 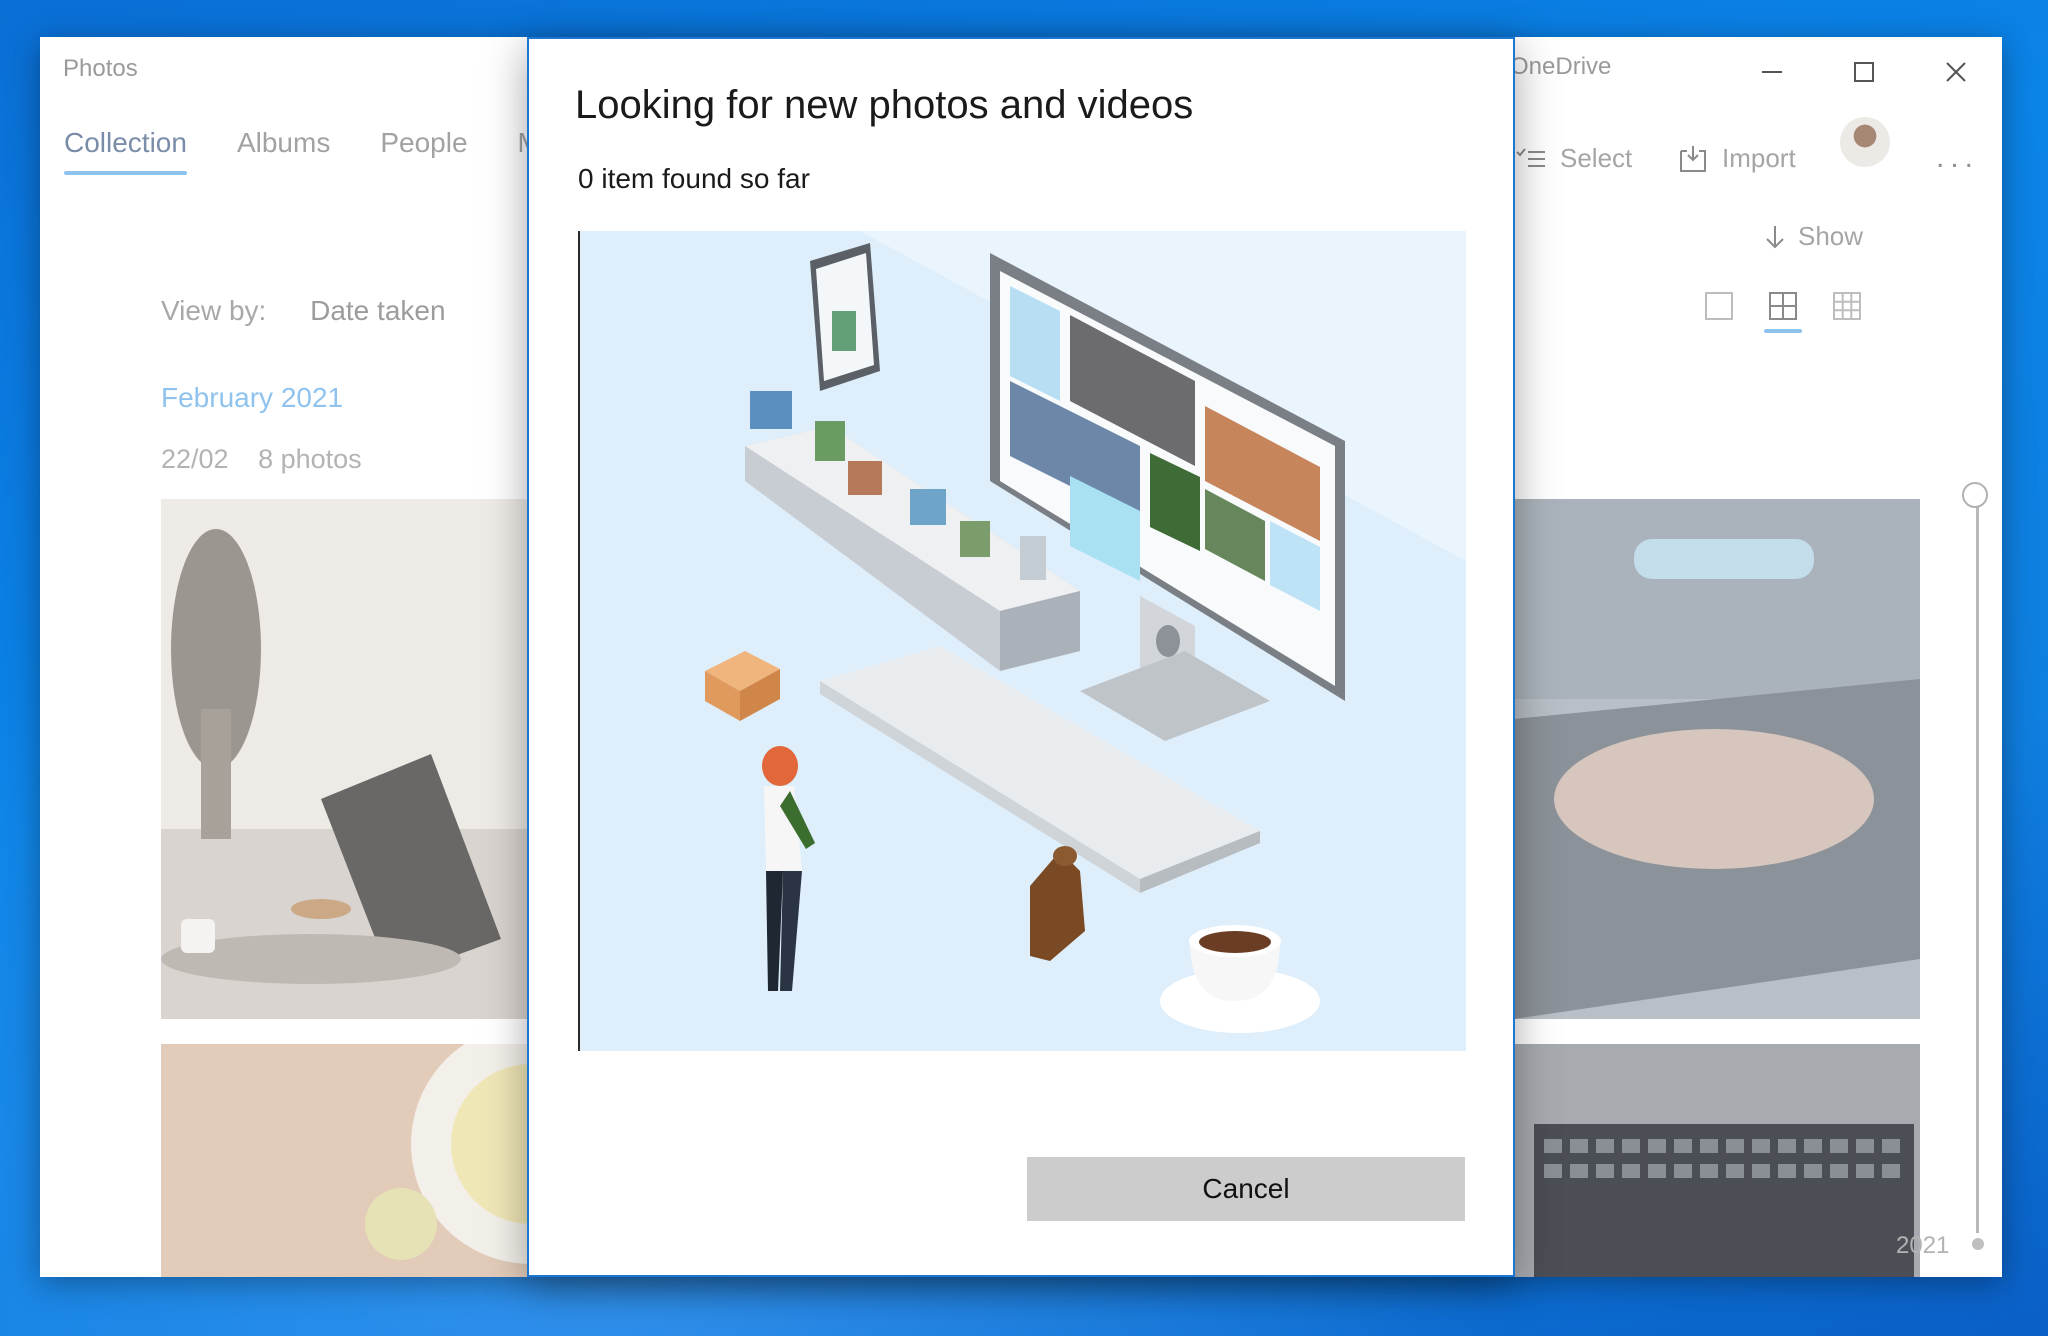 I want to click on import-label: Import, so click(x=1759, y=158).